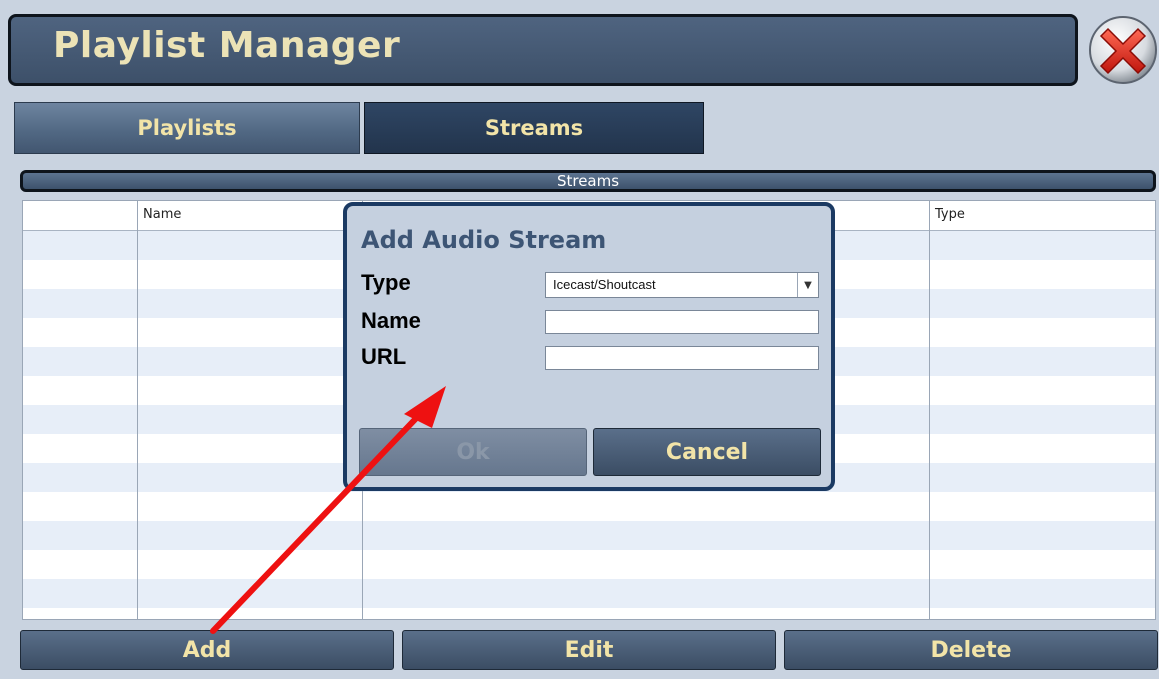 Image resolution: width=1159 pixels, height=679 pixels. Describe the element at coordinates (682, 285) in the screenshot. I see `type-select: Icecast/Shoutcast ▼` at that location.